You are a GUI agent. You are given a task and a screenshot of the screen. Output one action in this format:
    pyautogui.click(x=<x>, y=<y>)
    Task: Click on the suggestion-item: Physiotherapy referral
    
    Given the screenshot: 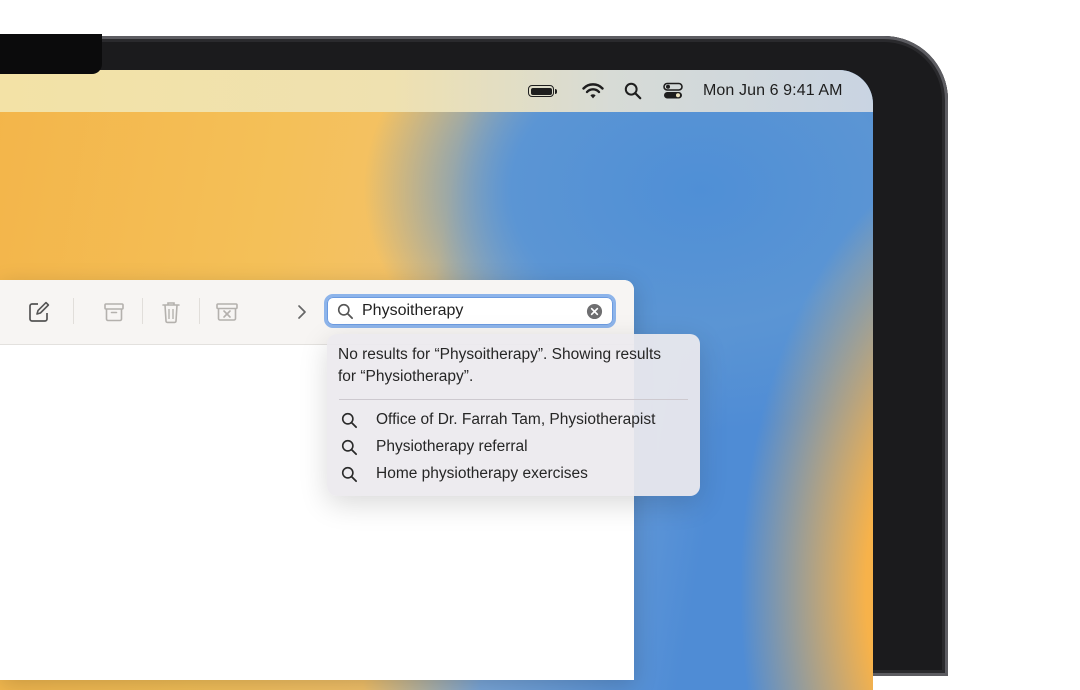 What is the action you would take?
    pyautogui.click(x=514, y=447)
    